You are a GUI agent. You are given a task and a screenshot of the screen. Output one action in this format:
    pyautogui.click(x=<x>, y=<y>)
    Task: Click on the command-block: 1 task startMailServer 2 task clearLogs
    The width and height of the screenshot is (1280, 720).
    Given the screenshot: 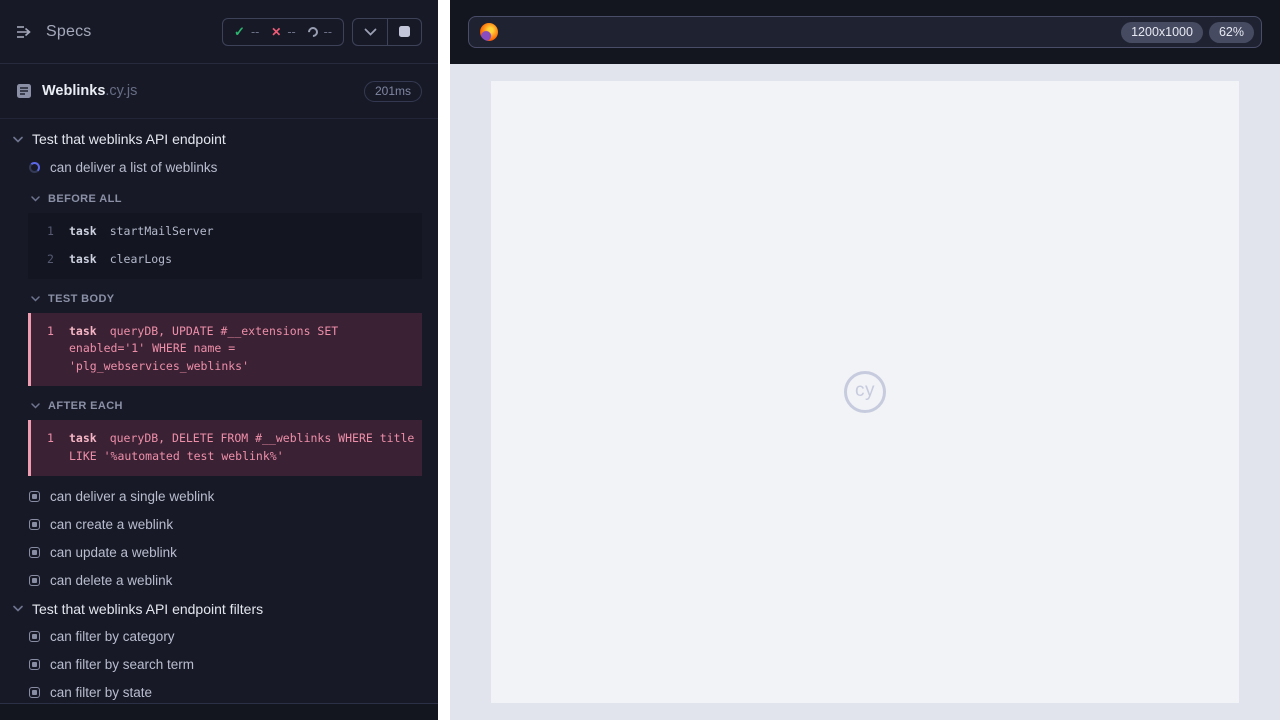 What is the action you would take?
    pyautogui.click(x=225, y=246)
    